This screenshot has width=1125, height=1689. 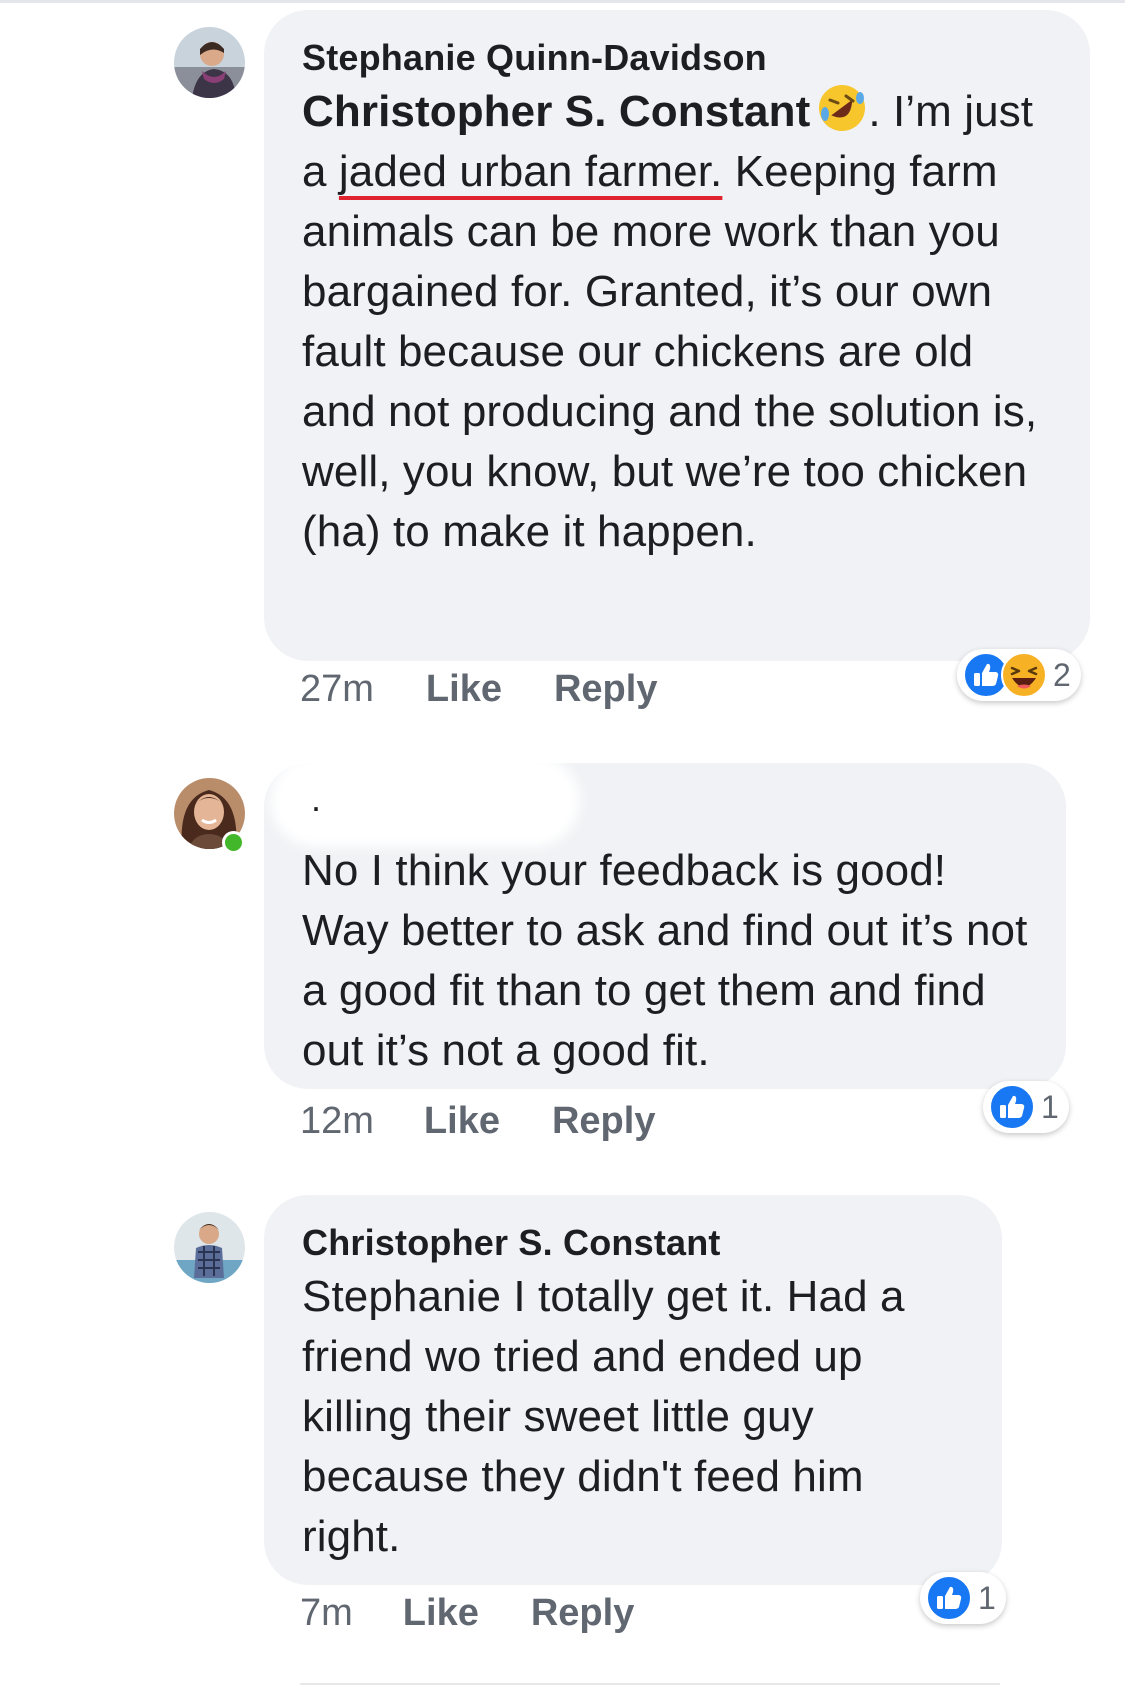 I want to click on comment-timestamp: 12m, so click(x=337, y=1121).